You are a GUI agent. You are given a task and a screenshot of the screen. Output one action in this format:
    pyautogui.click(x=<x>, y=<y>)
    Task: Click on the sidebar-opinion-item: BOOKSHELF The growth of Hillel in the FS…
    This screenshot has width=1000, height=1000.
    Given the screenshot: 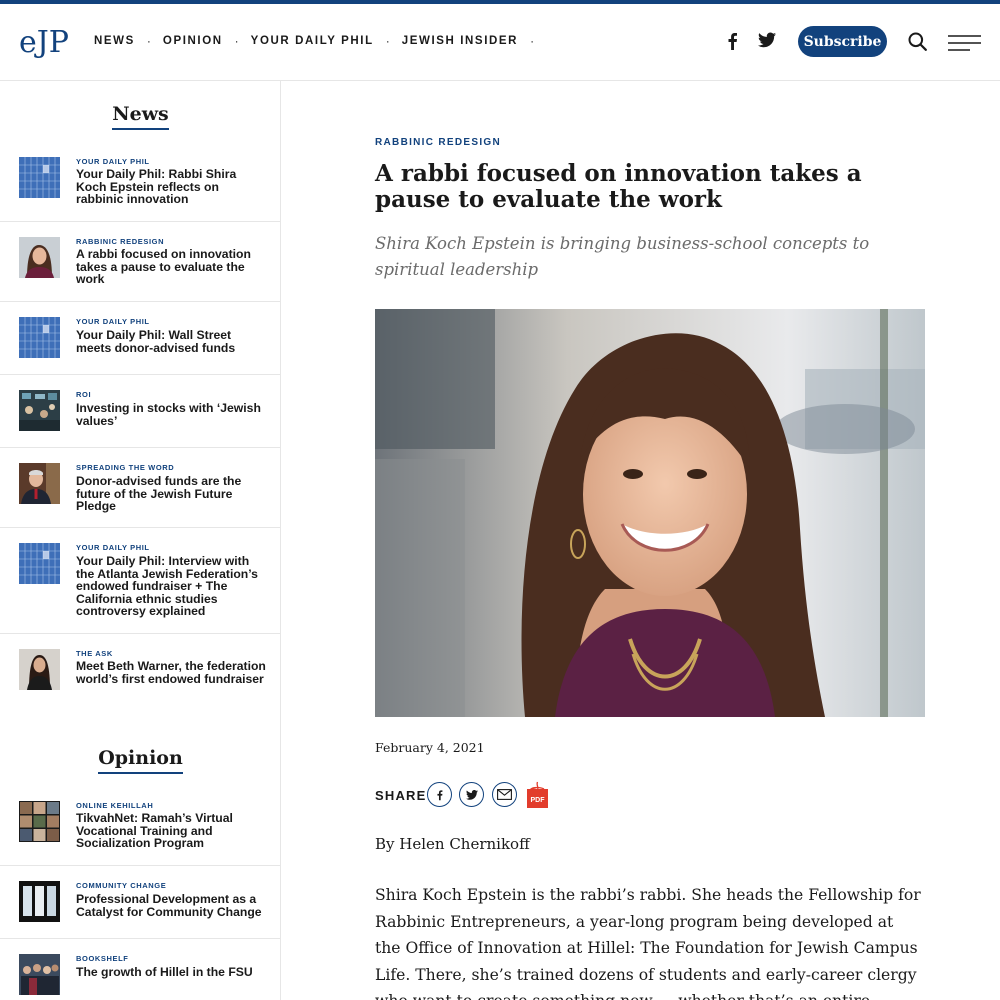 What is the action you would take?
    pyautogui.click(x=140, y=969)
    